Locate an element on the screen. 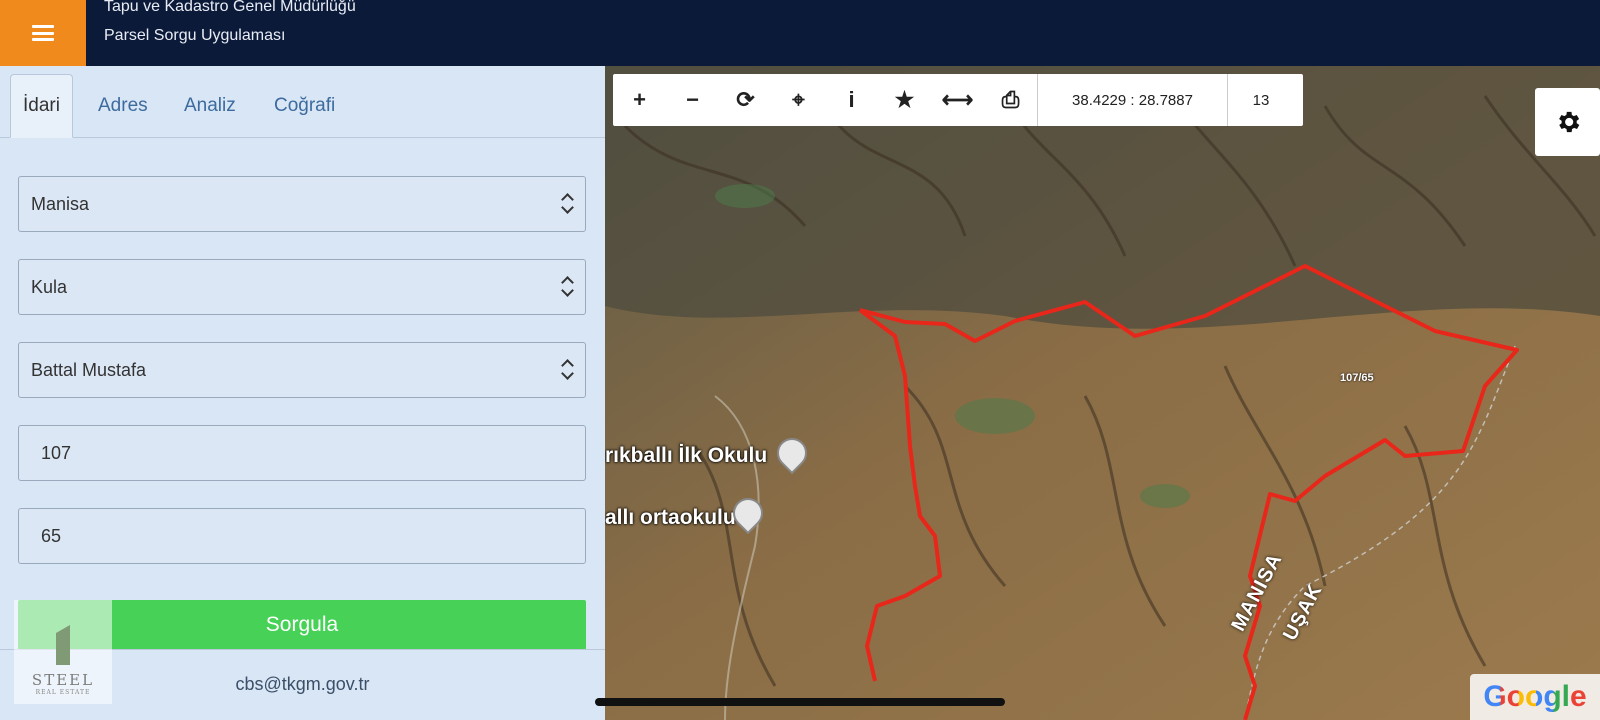 The image size is (1600, 720). province-select: Manisa is located at coordinates (302, 204).